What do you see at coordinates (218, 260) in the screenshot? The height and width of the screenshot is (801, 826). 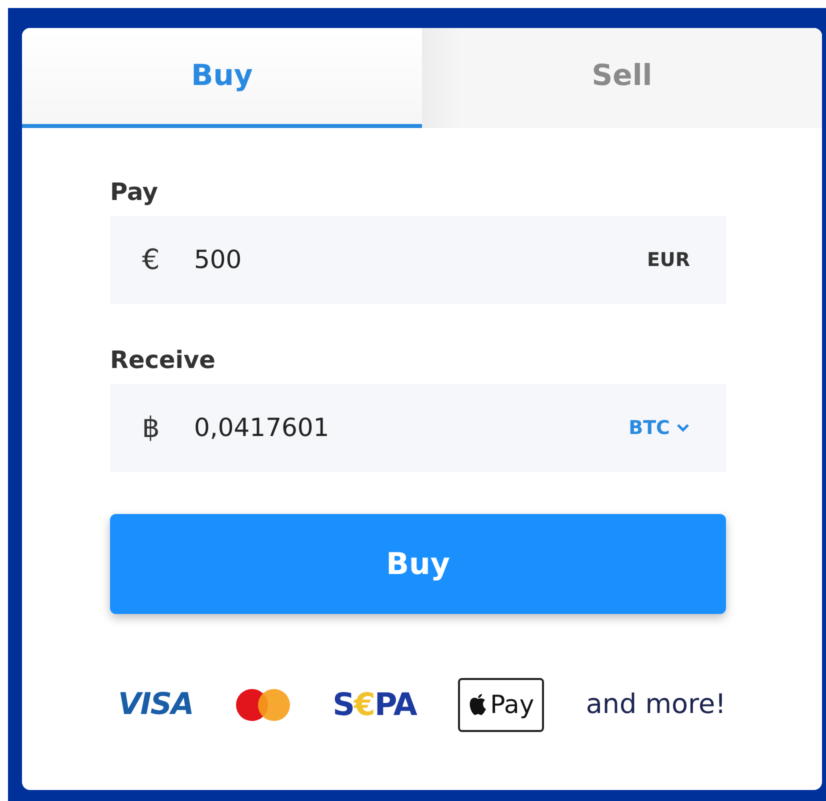 I see `amount-value: 500` at bounding box center [218, 260].